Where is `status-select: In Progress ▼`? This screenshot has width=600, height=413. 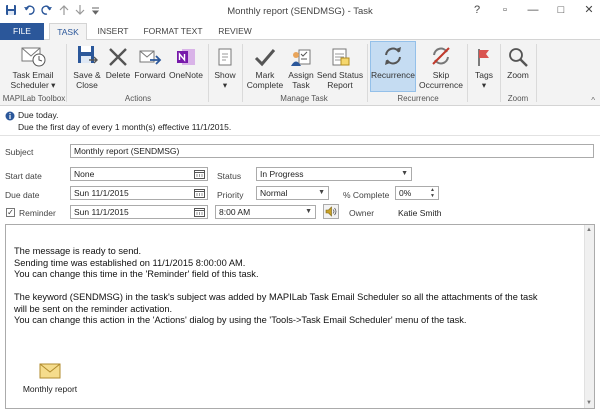 status-select: In Progress ▼ is located at coordinates (334, 174).